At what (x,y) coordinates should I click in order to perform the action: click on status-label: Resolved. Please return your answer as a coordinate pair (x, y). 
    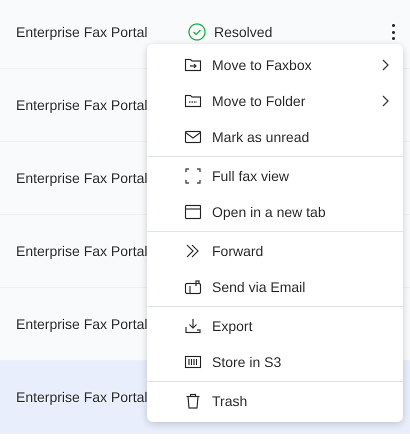
    Looking at the image, I should click on (243, 32).